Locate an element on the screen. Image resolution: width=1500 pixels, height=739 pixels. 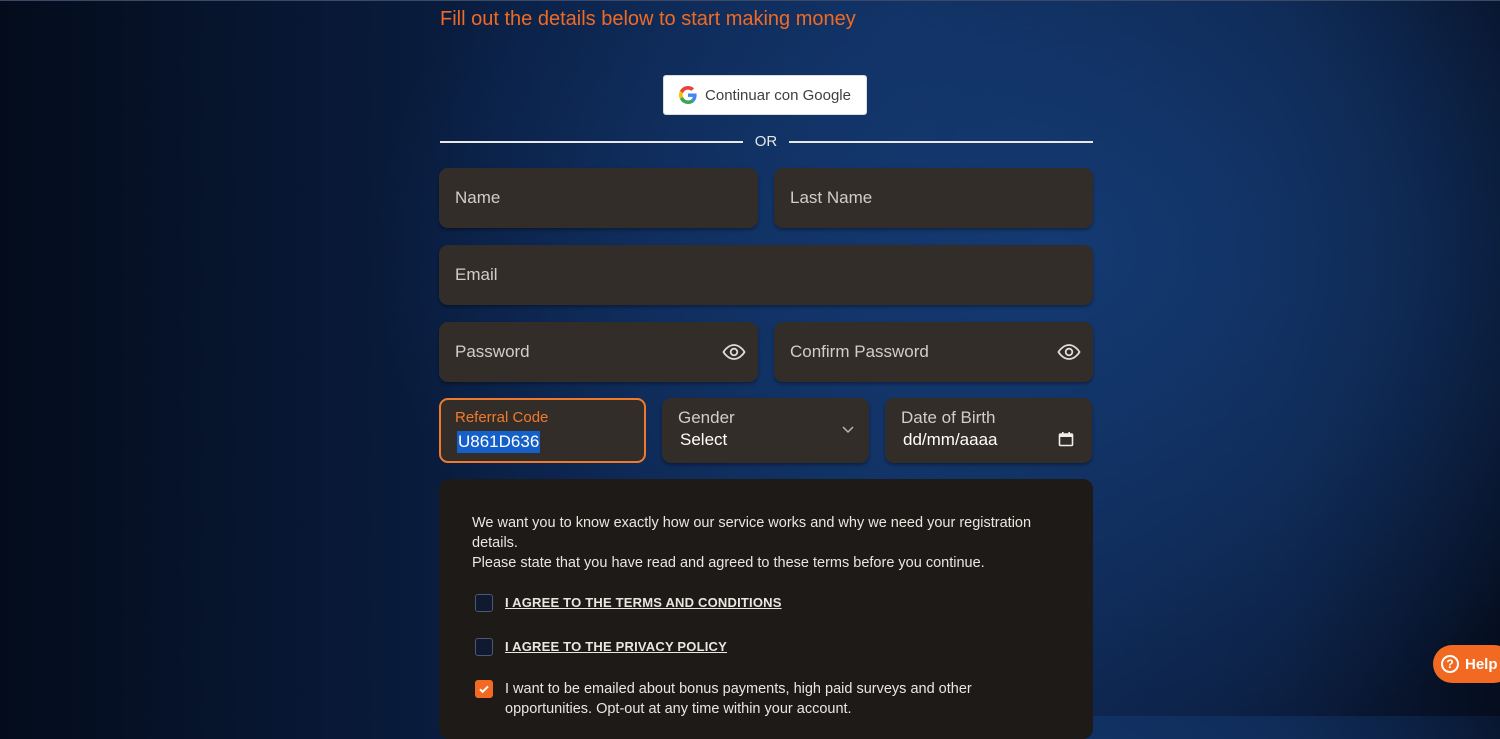
referral-code-value: U861D636 is located at coordinates (499, 442).